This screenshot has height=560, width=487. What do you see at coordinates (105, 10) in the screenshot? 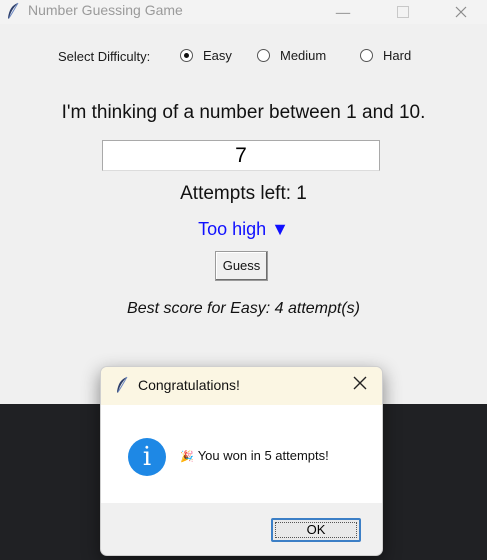
I see `window-title: Number Guessing Game` at bounding box center [105, 10].